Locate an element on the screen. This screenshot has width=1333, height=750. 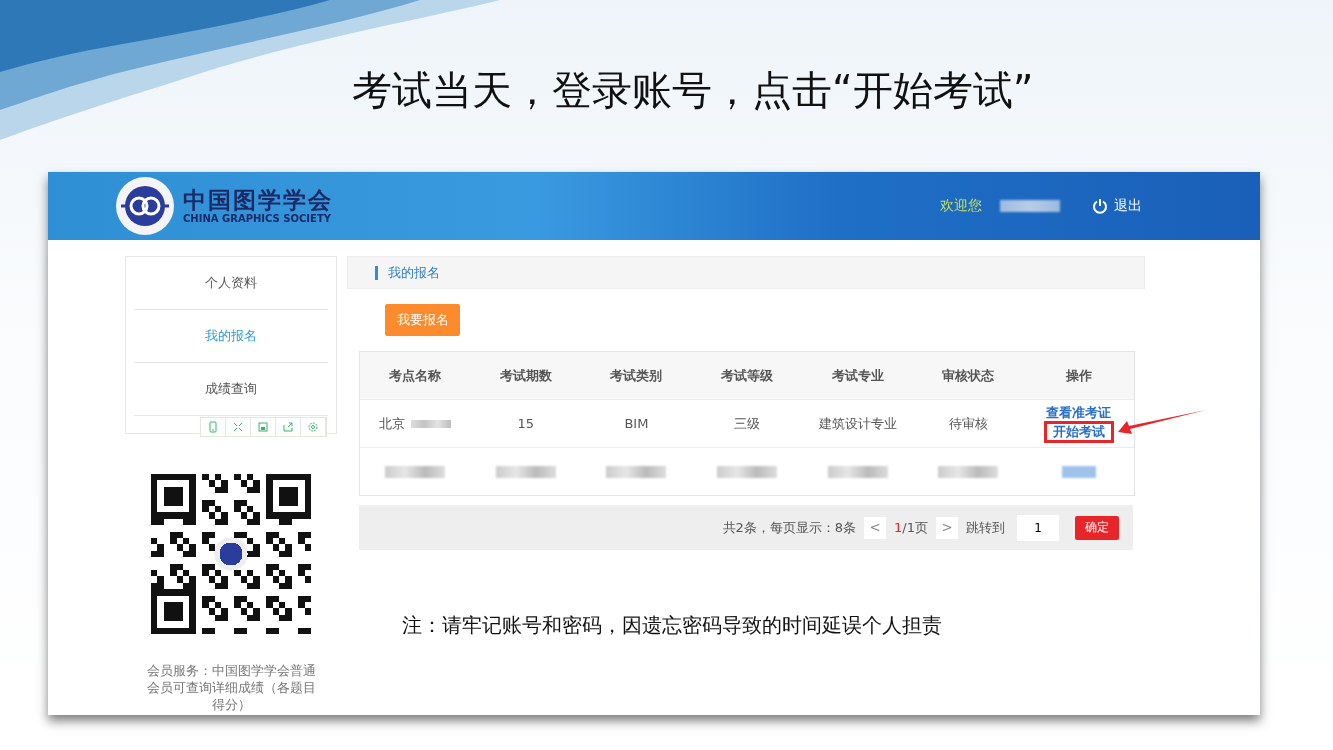
action-link: 查看准考证 is located at coordinates (1079, 412).